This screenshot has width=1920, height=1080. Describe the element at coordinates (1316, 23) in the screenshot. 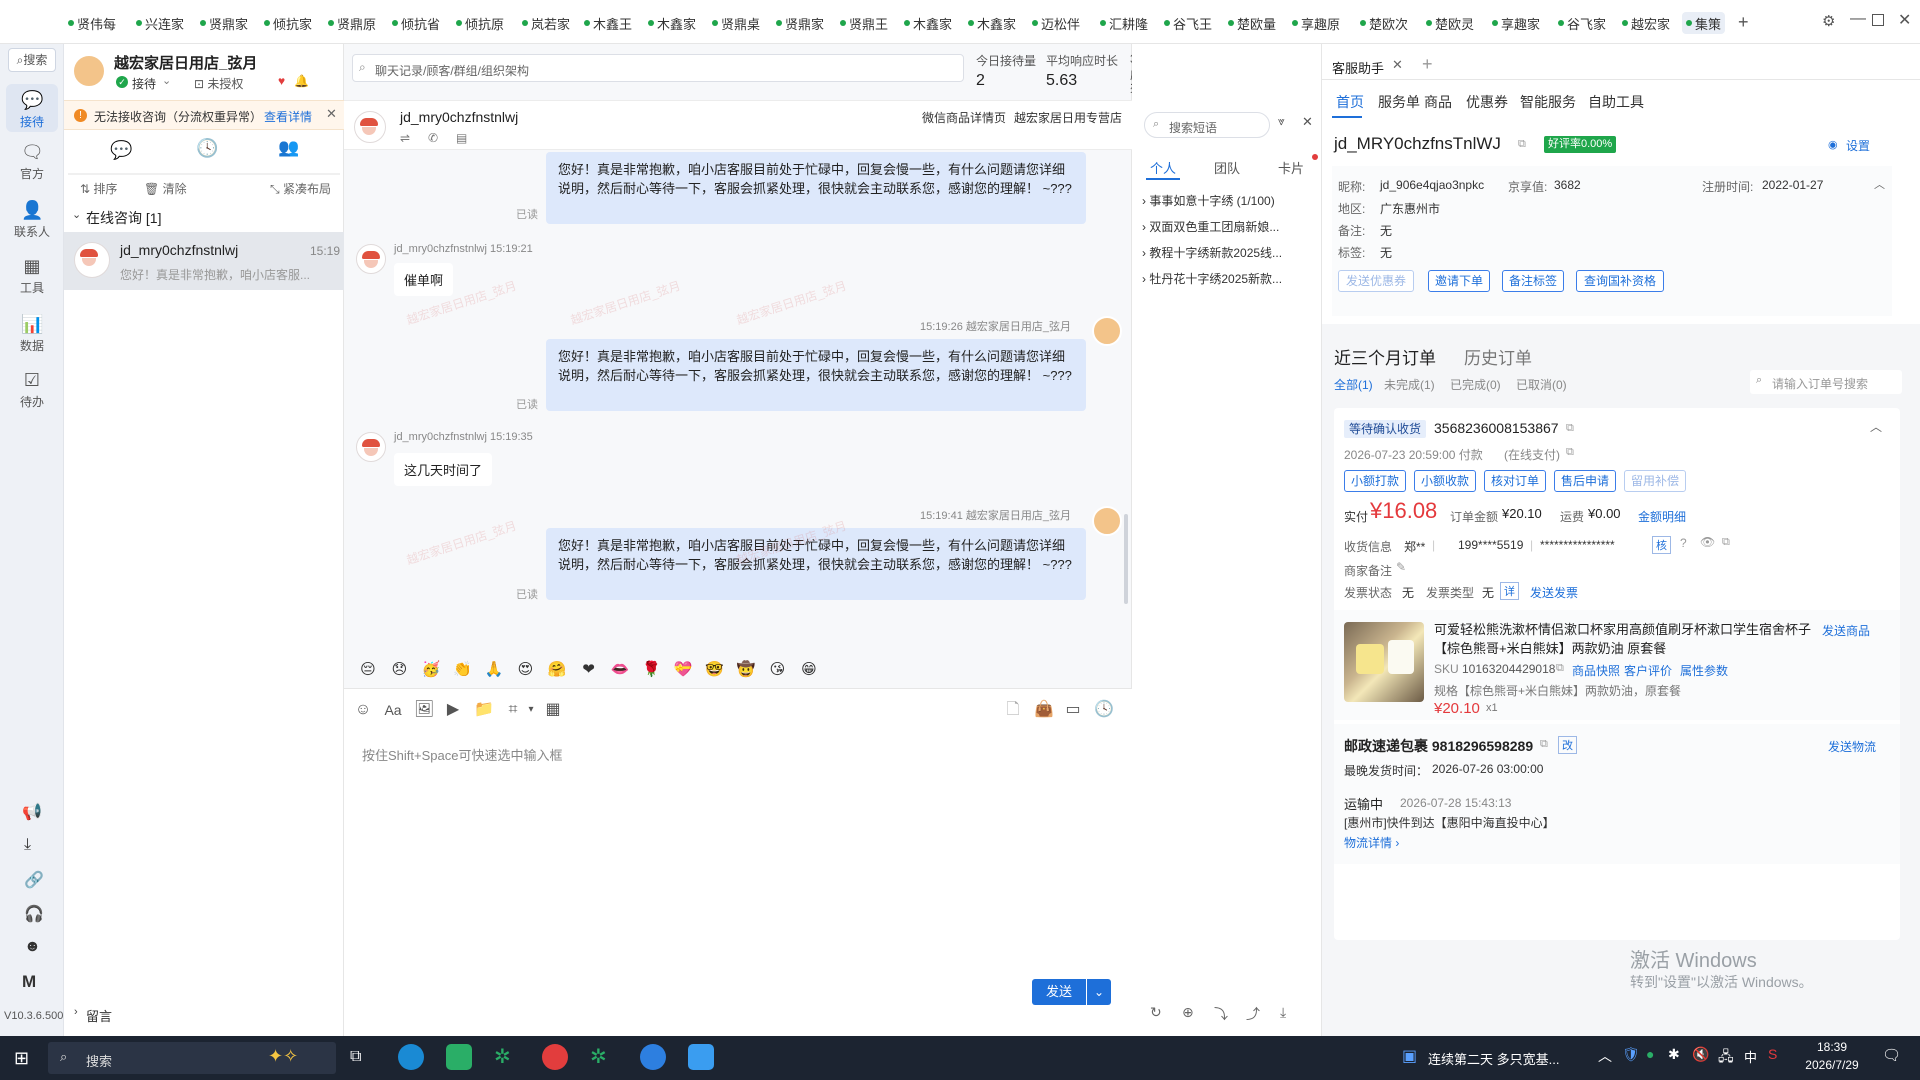

I see `shop-tab: 享趣原` at that location.